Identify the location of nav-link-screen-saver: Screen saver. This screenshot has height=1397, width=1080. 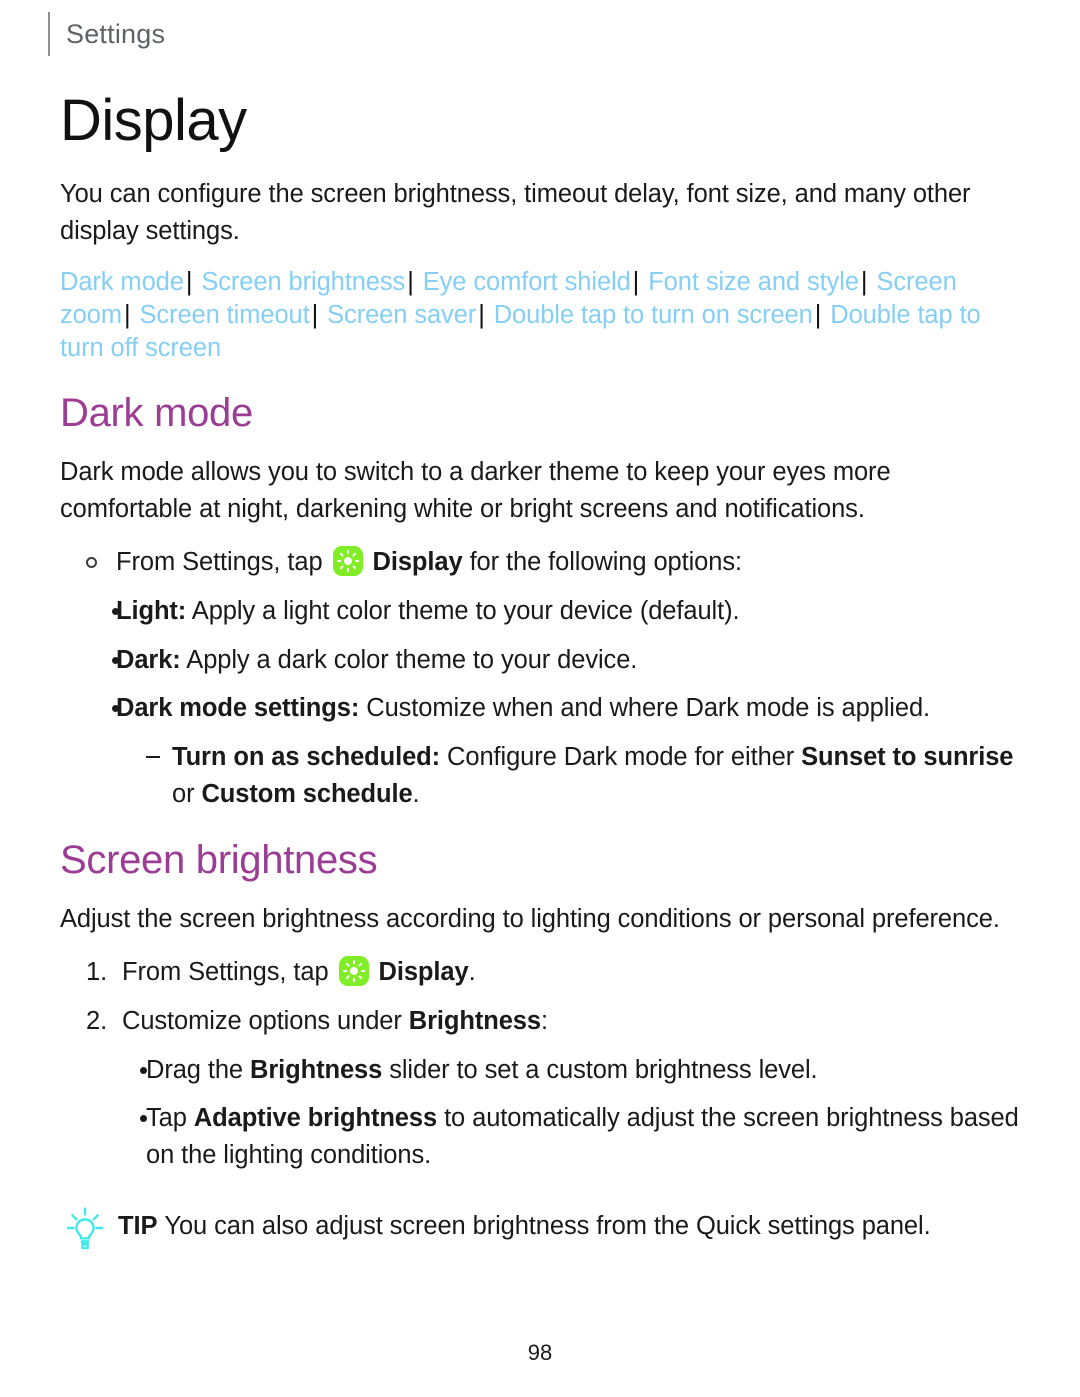
(401, 315).